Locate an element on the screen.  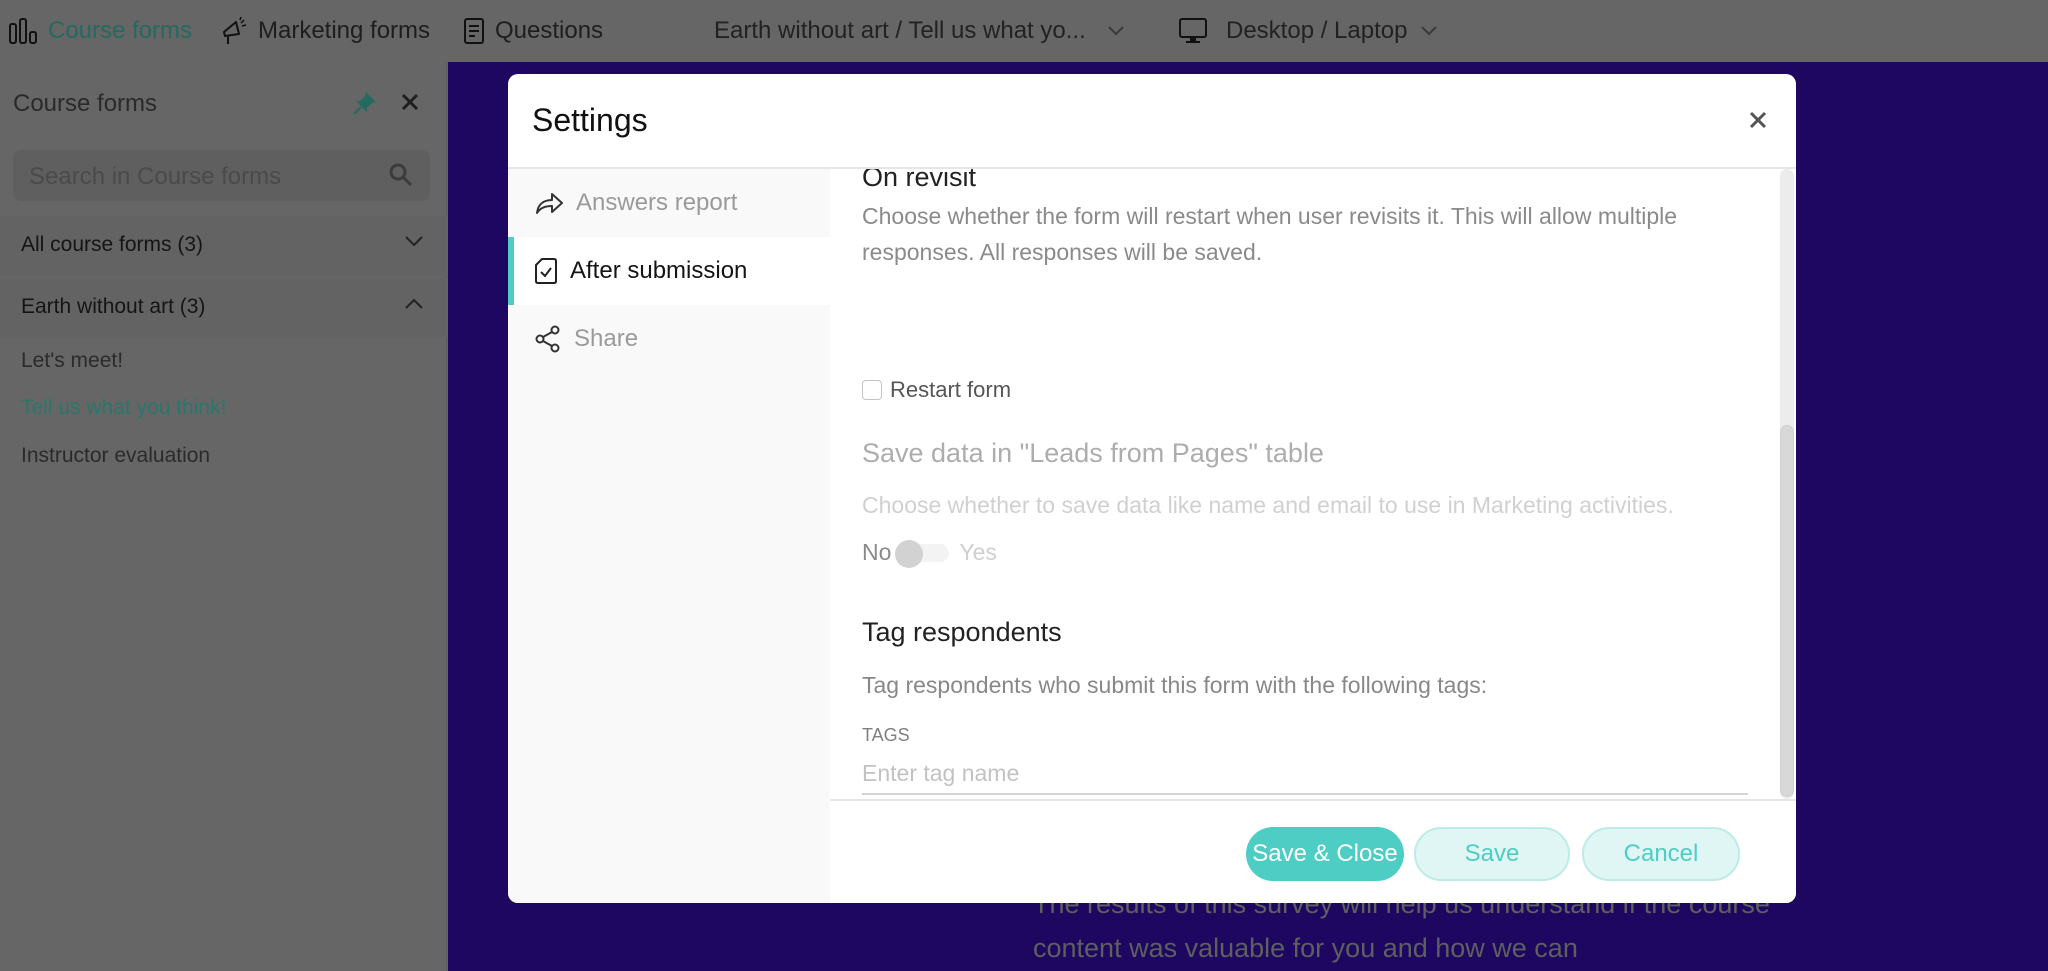
megaphone-icon is located at coordinates (235, 30).